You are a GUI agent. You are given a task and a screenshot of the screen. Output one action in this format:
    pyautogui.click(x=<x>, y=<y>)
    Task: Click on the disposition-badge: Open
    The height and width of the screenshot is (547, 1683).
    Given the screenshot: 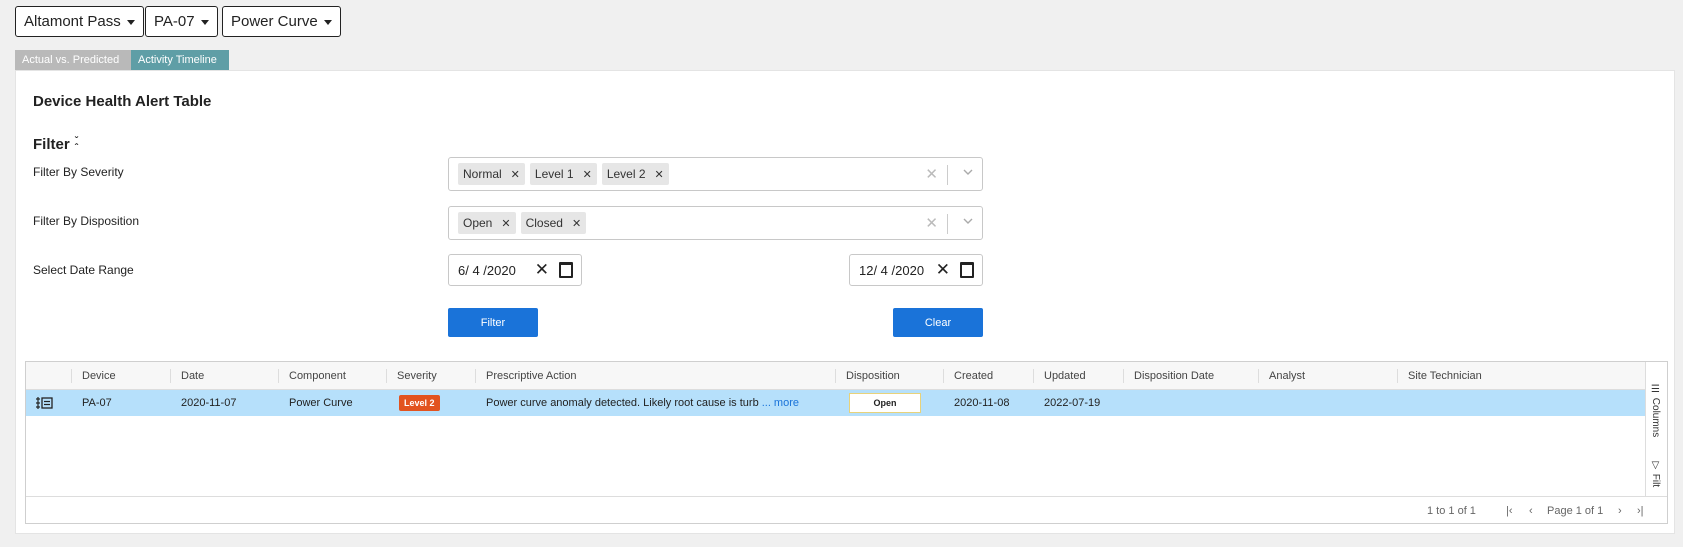 What is the action you would take?
    pyautogui.click(x=885, y=403)
    